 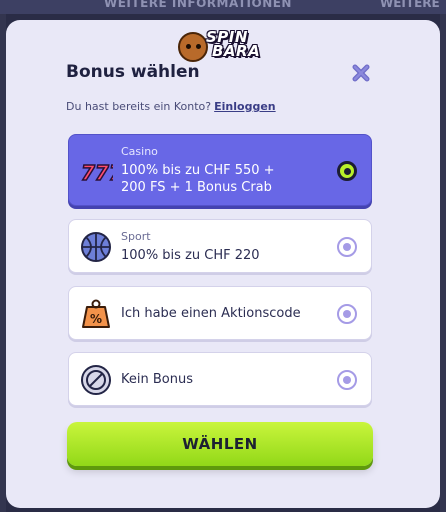 What do you see at coordinates (220, 379) in the screenshot?
I see `bonus-option-none: Kein Bonus` at bounding box center [220, 379].